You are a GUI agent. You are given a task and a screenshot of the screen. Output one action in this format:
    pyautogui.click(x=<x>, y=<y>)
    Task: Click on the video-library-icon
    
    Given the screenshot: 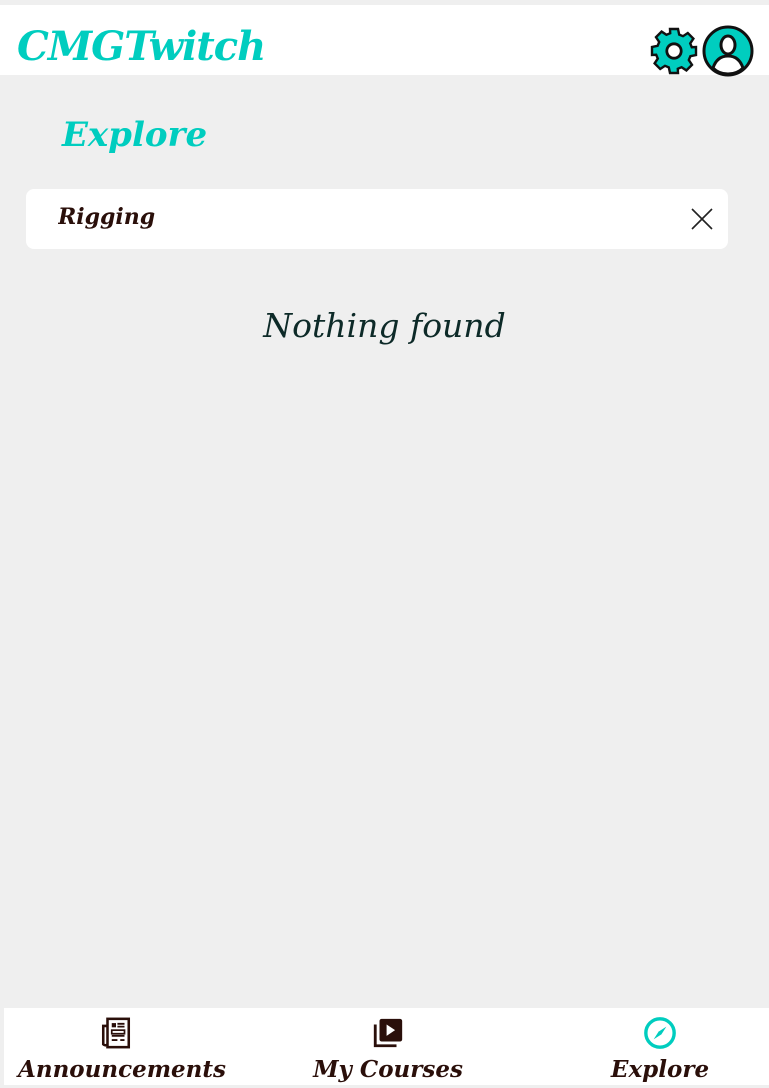 What is the action you would take?
    pyautogui.click(x=388, y=1033)
    